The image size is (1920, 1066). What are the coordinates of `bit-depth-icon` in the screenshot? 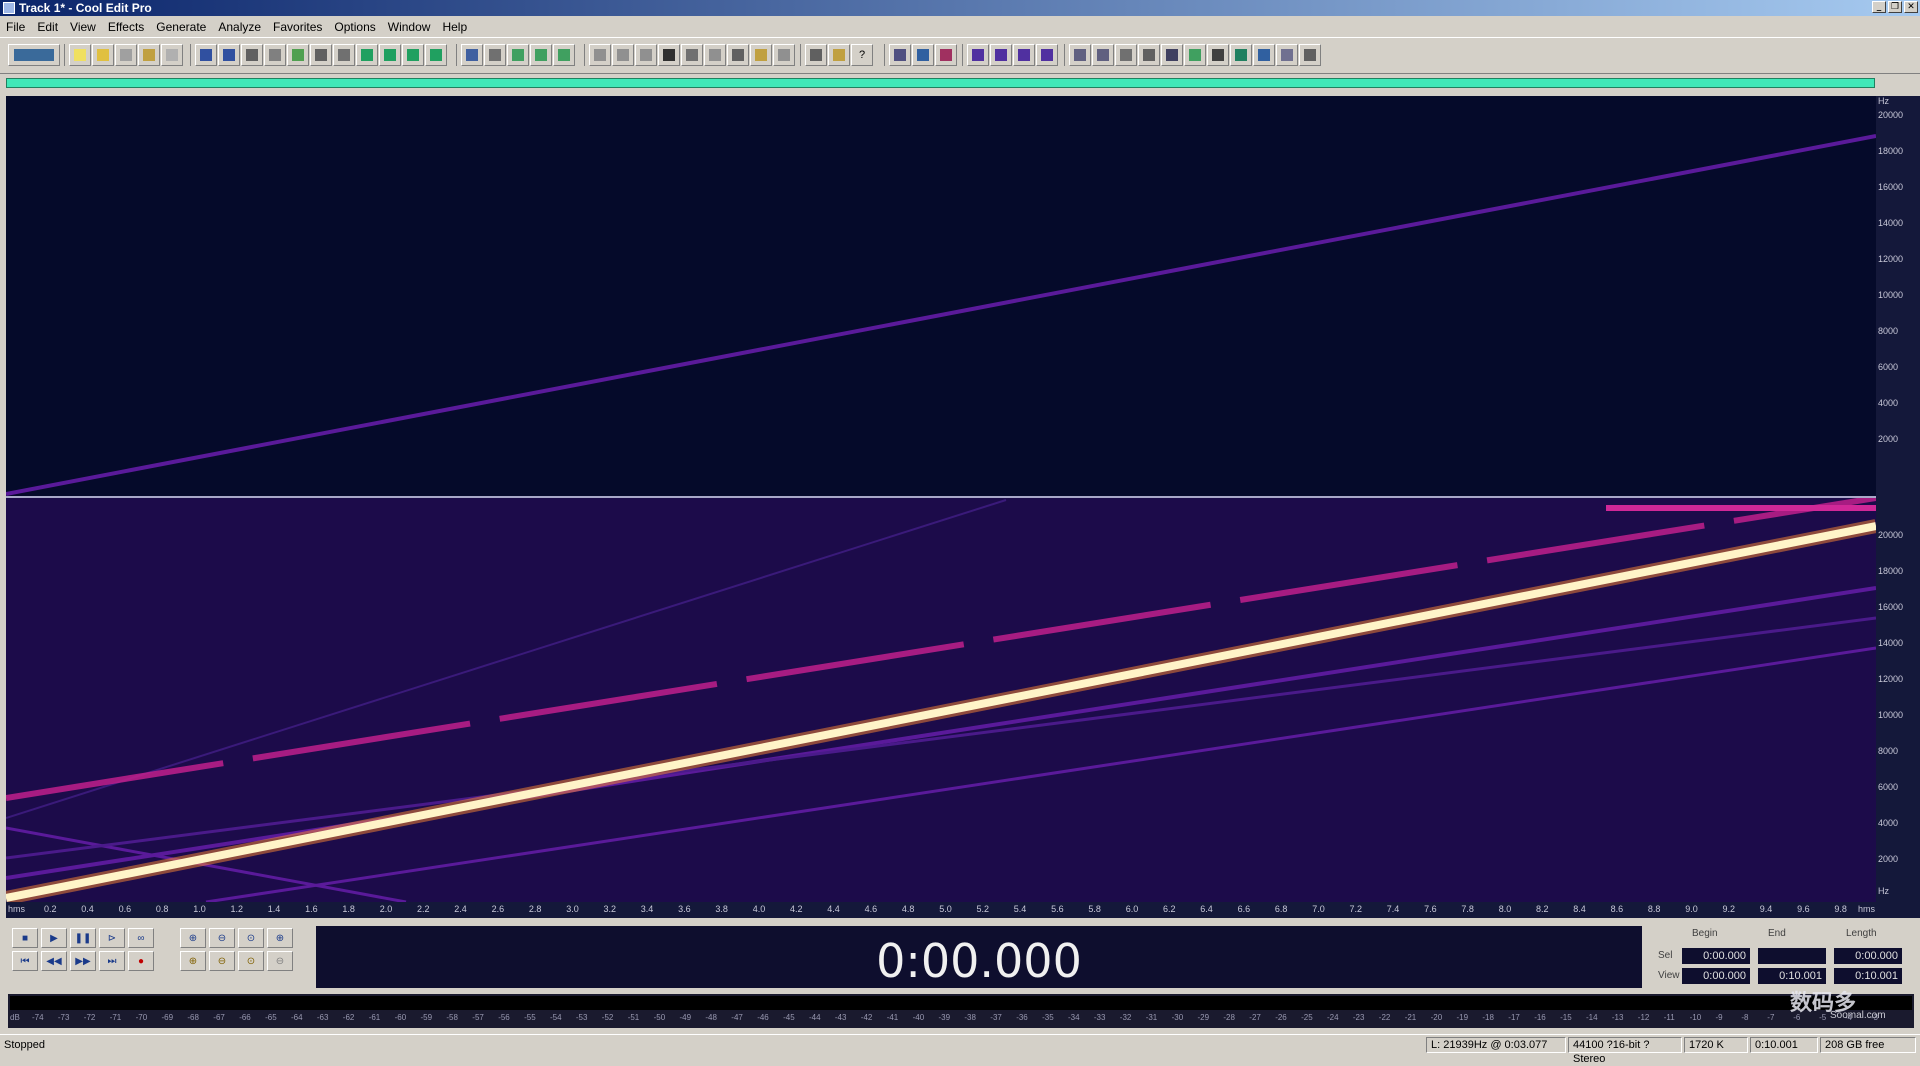 It's located at (715, 55).